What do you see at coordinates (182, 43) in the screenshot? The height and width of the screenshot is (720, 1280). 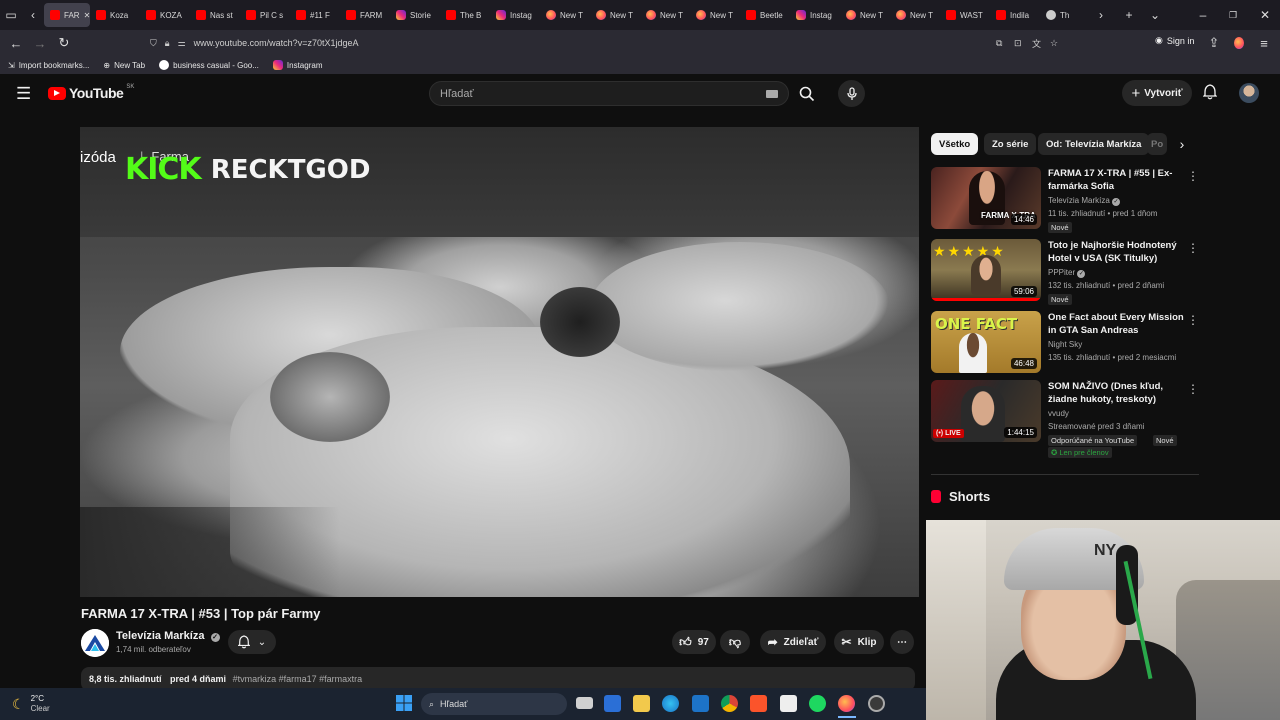 I see `page-settings-icon: ⚌` at bounding box center [182, 43].